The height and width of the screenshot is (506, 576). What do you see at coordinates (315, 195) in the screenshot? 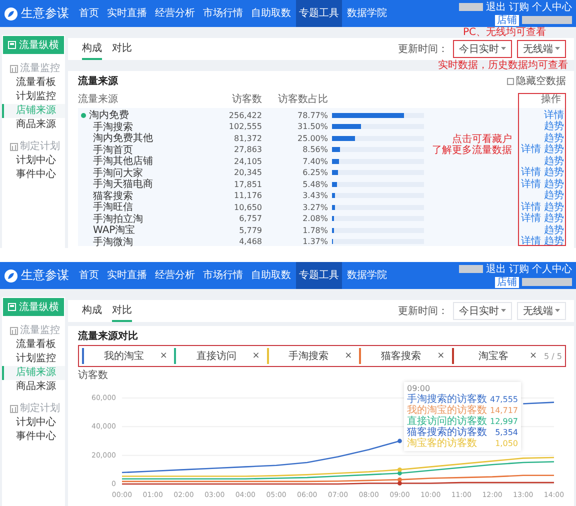
I see `share-percent: 3.43%` at bounding box center [315, 195].